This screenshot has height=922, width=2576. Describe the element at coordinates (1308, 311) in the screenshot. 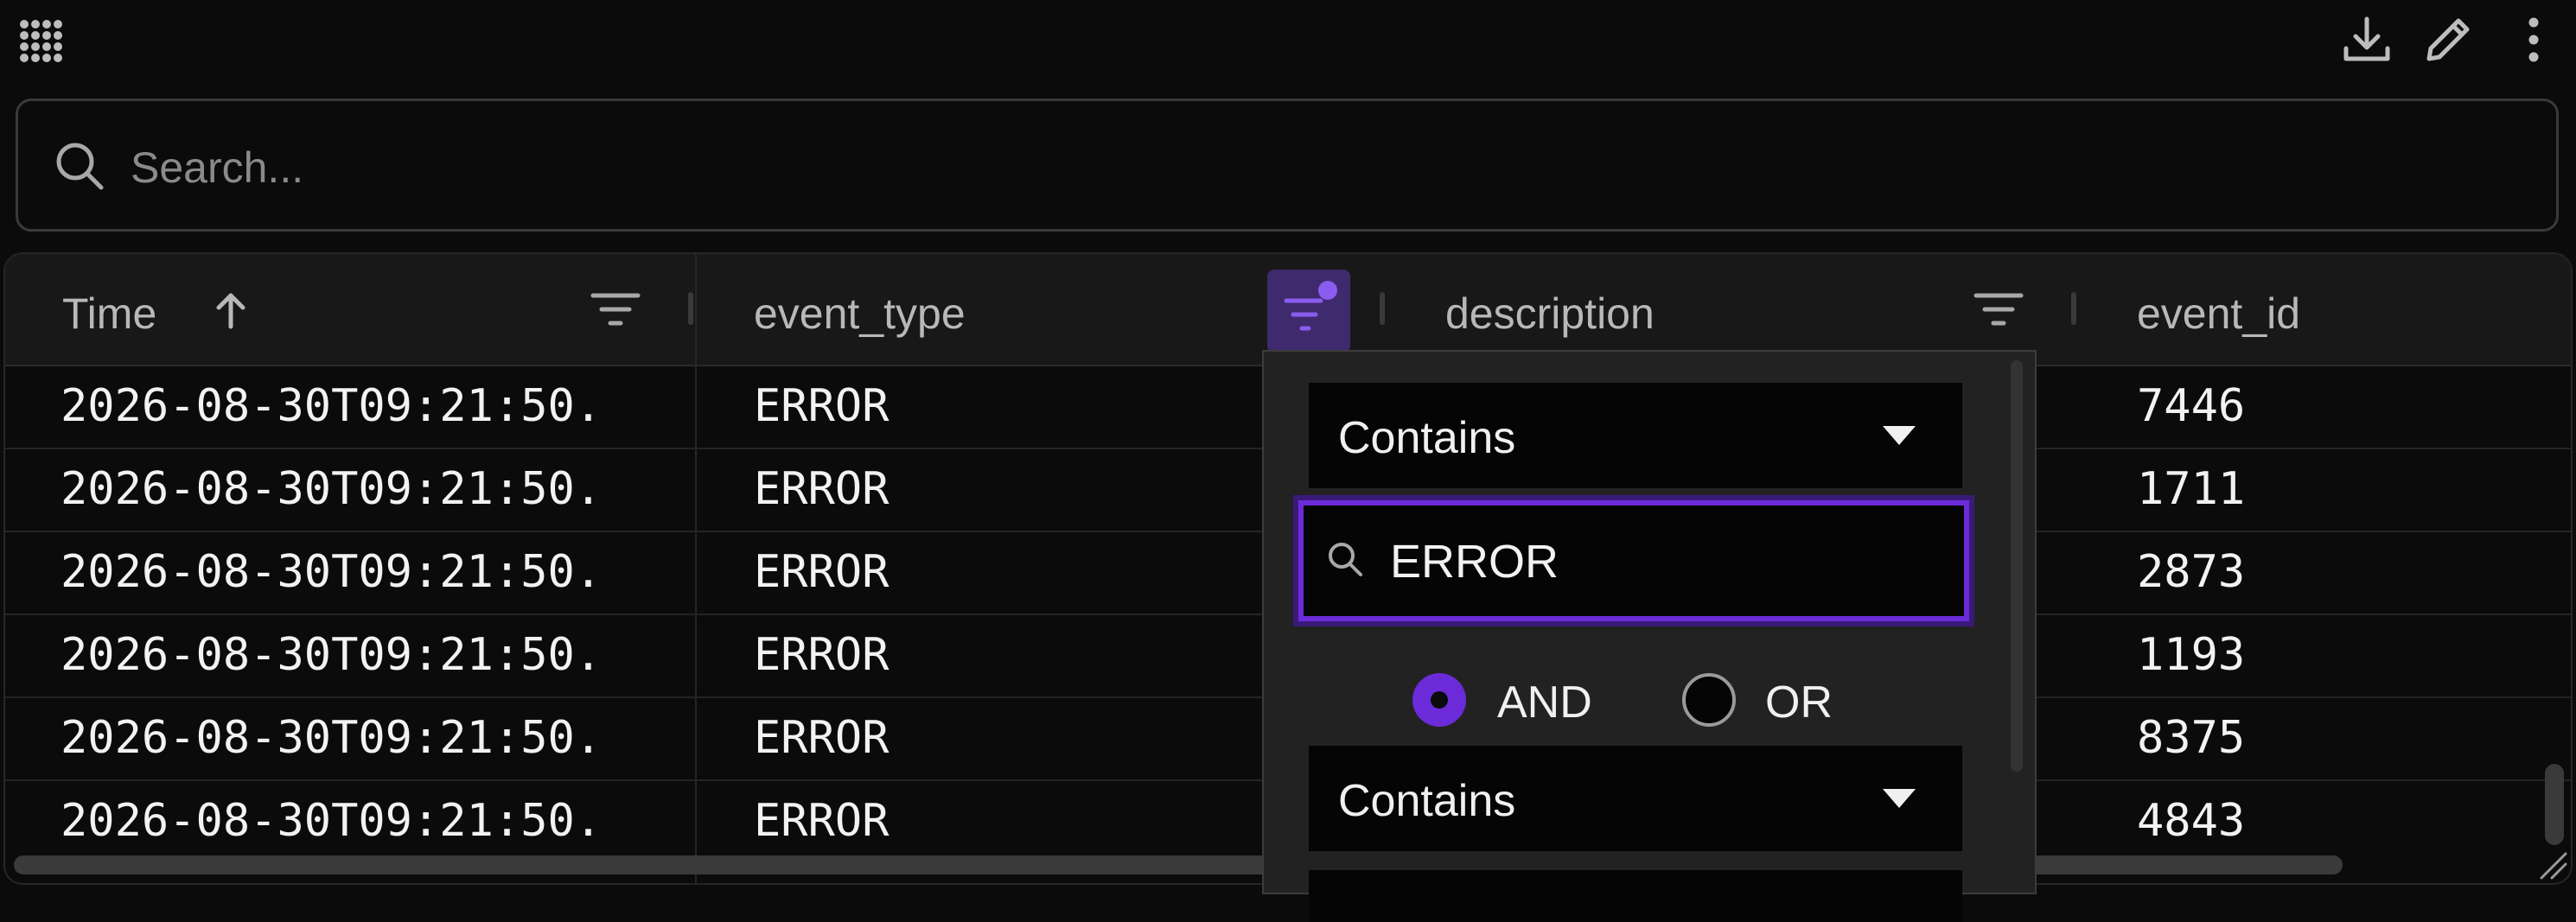

I see `filter-active-icon` at that location.